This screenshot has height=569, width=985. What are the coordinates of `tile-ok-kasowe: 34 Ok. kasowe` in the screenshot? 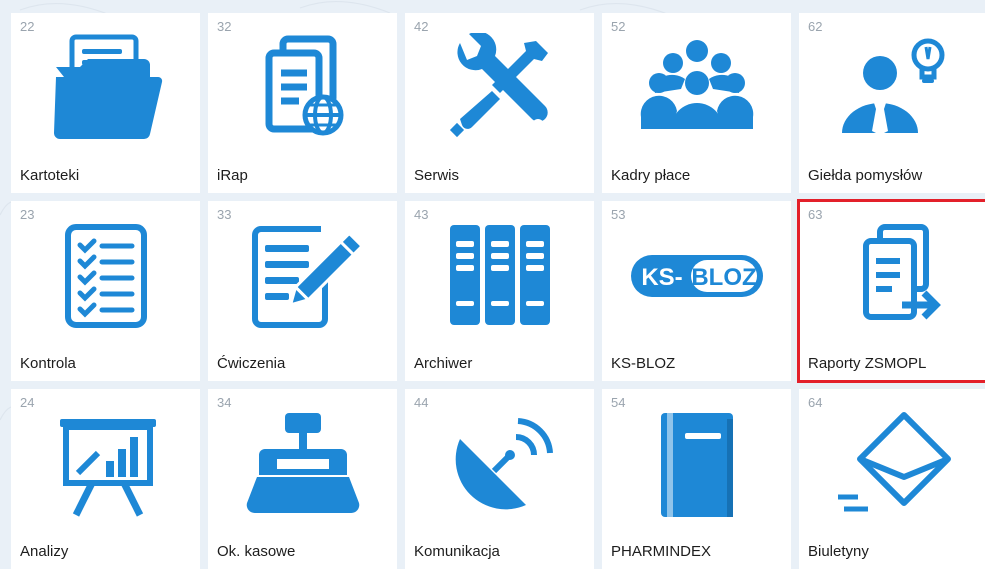 It's located at (302, 479).